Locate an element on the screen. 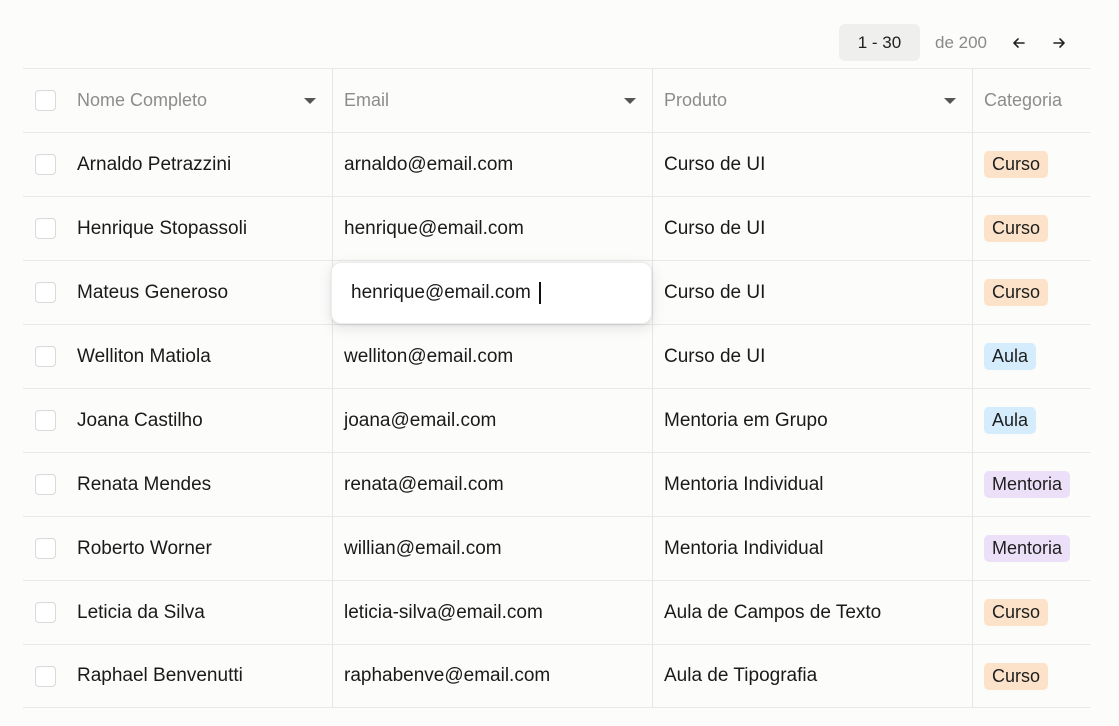 The width and height of the screenshot is (1119, 726). cell-name: Roberto Worner is located at coordinates (177, 548).